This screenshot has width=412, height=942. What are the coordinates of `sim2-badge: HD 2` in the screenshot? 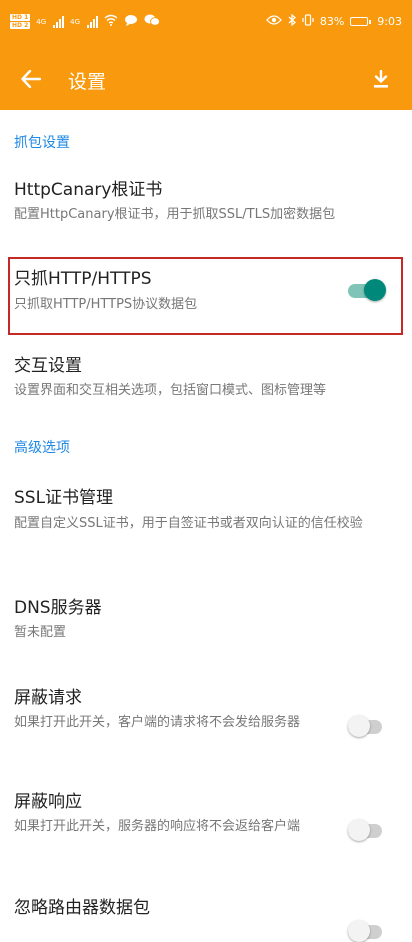 It's located at (20, 25).